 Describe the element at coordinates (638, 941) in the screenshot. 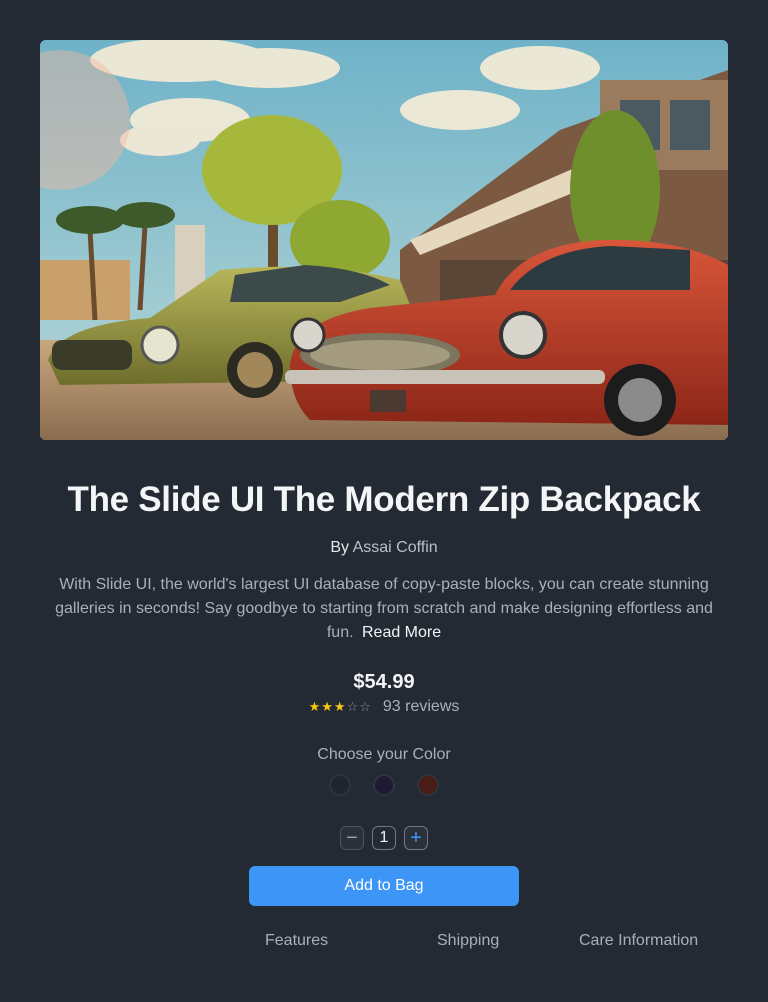

I see `tab-care-information: Care Information` at that location.